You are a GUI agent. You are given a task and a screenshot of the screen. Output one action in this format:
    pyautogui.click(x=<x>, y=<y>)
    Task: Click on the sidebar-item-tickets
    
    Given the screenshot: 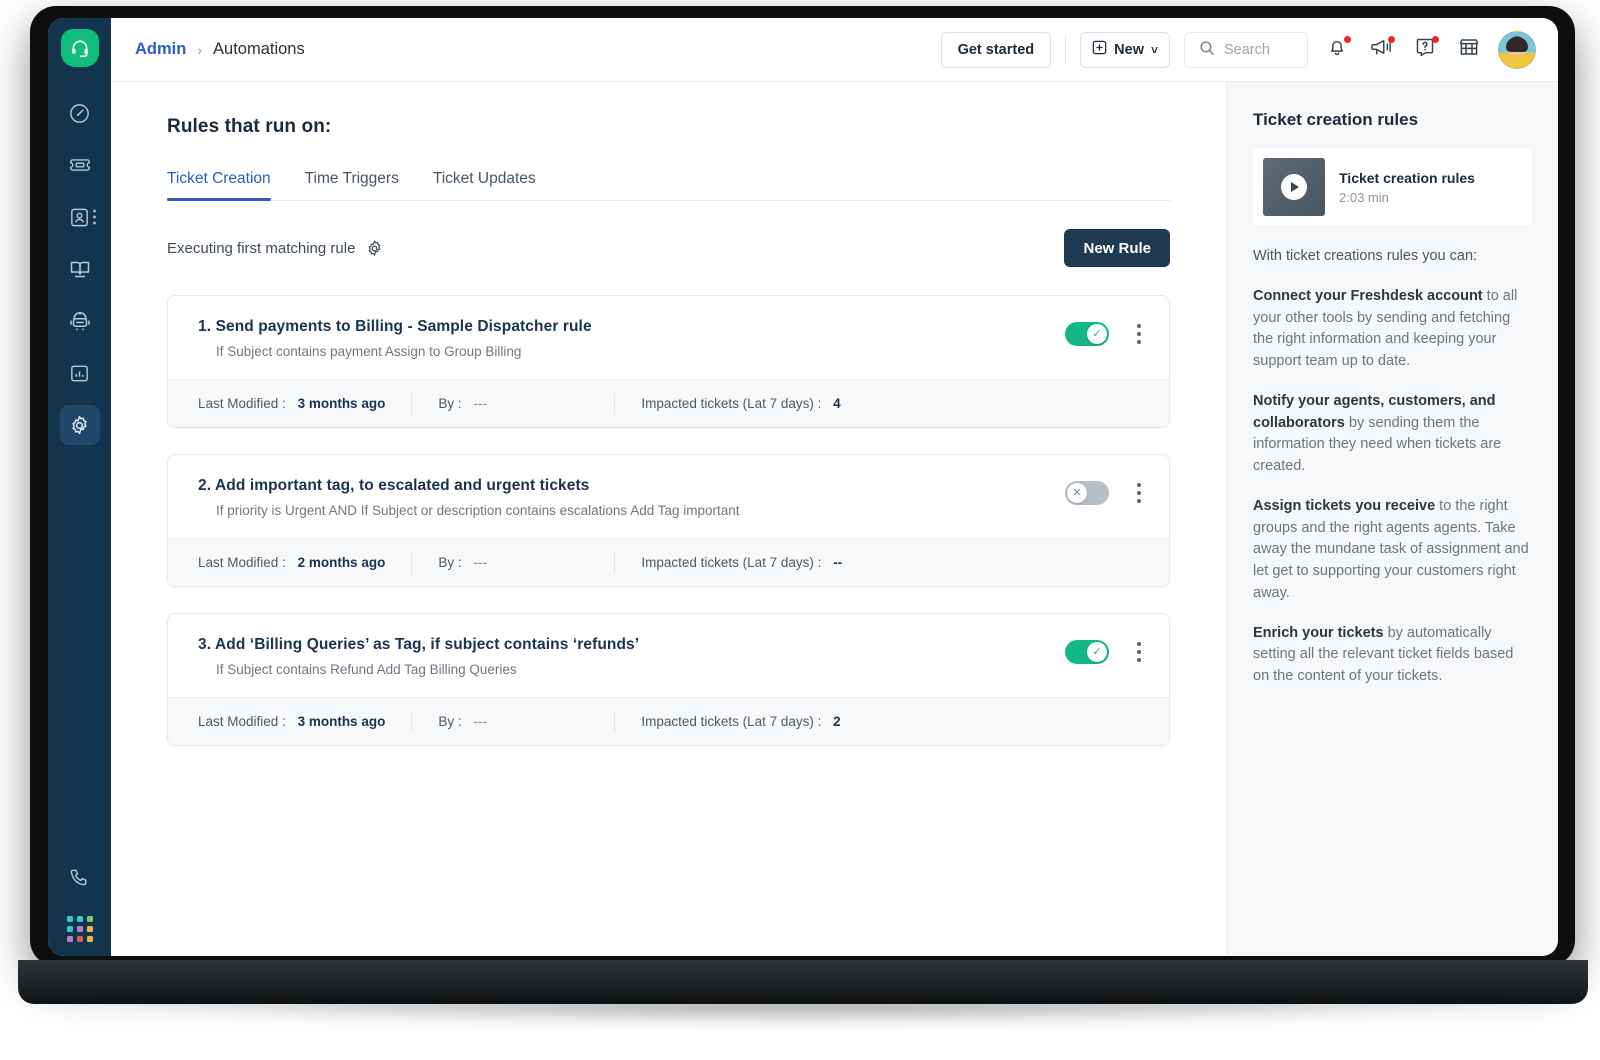 What is the action you would take?
    pyautogui.click(x=80, y=165)
    